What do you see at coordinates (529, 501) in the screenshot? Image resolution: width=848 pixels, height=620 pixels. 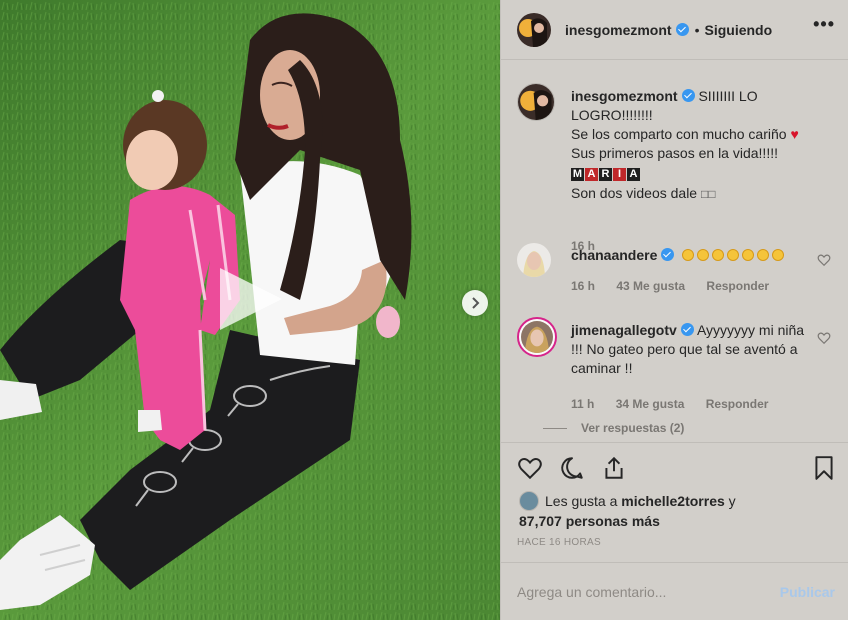 I see `liker-avatar` at bounding box center [529, 501].